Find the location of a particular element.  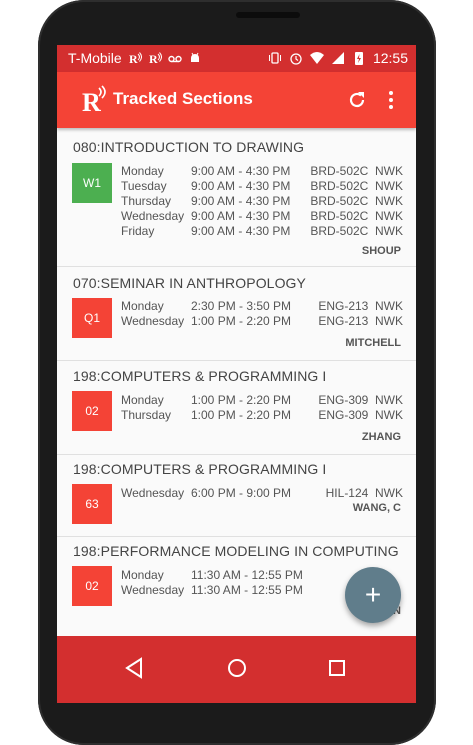

meeting-row: Wednesday 6:00 PM - 9:00 PM HIL-124 NWK is located at coordinates (262, 493).